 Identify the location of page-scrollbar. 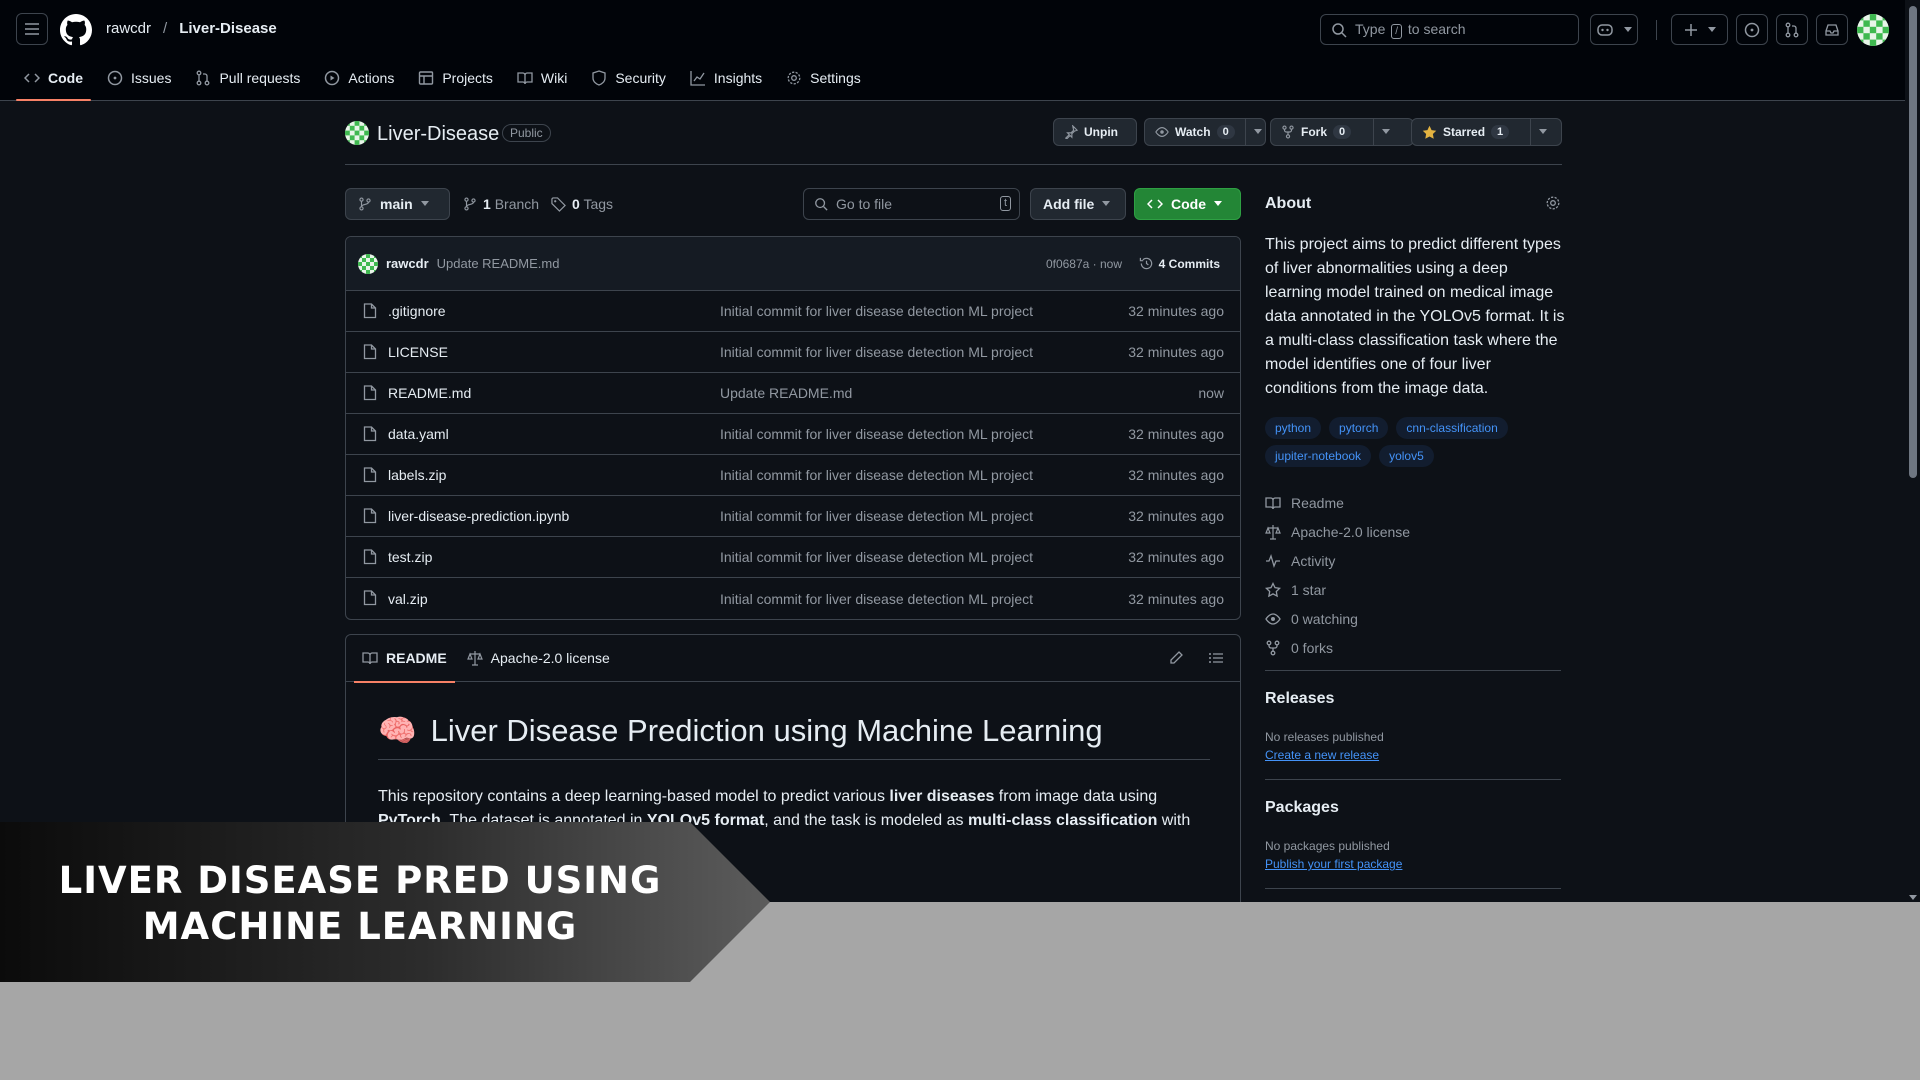
(1912, 451).